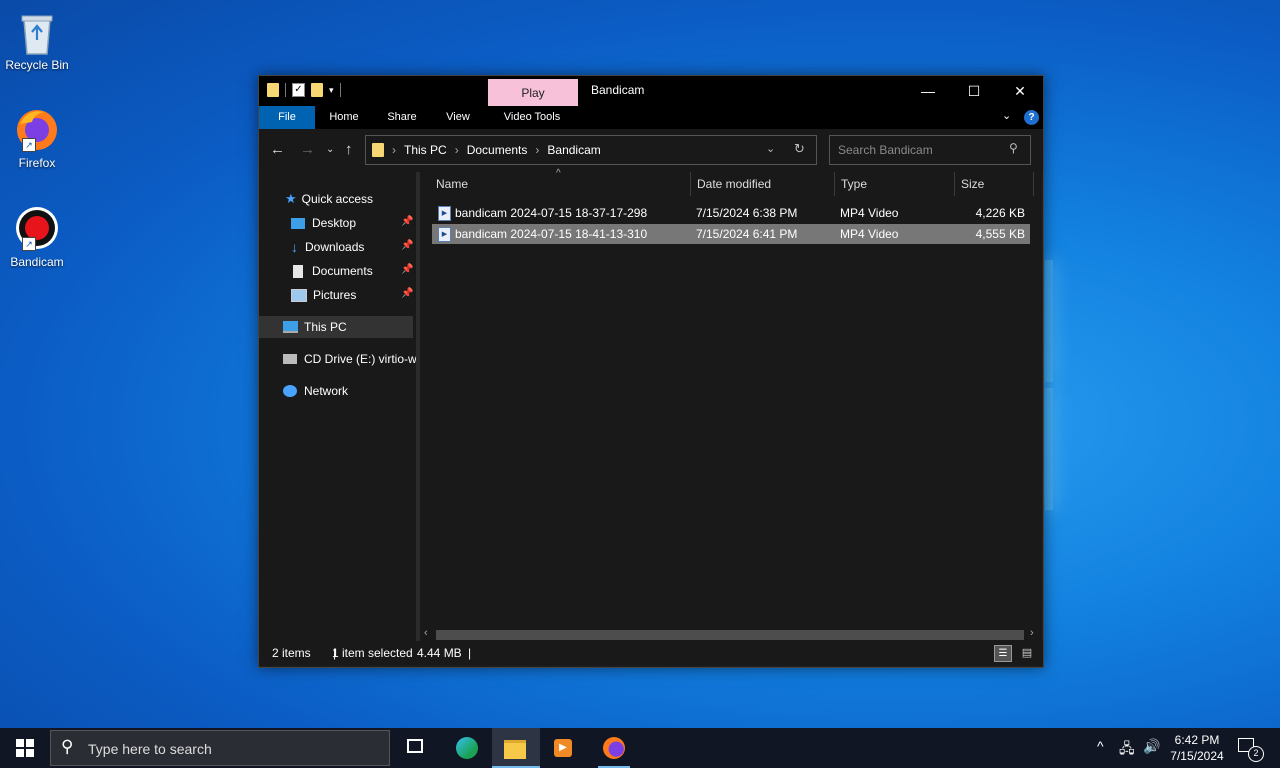  Describe the element at coordinates (315, 391) in the screenshot. I see `nav-item-network: Network` at that location.